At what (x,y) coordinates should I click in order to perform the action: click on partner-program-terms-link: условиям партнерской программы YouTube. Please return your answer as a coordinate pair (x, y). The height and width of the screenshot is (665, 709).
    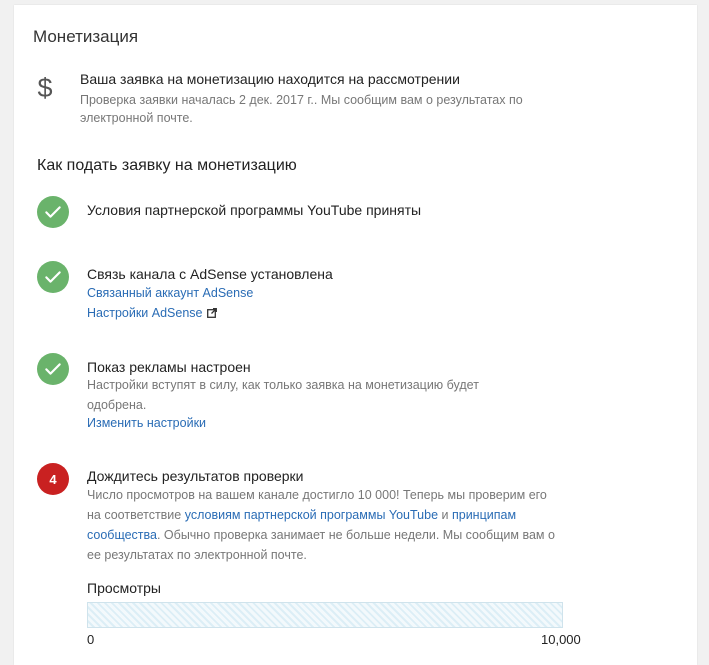
    Looking at the image, I should click on (311, 515).